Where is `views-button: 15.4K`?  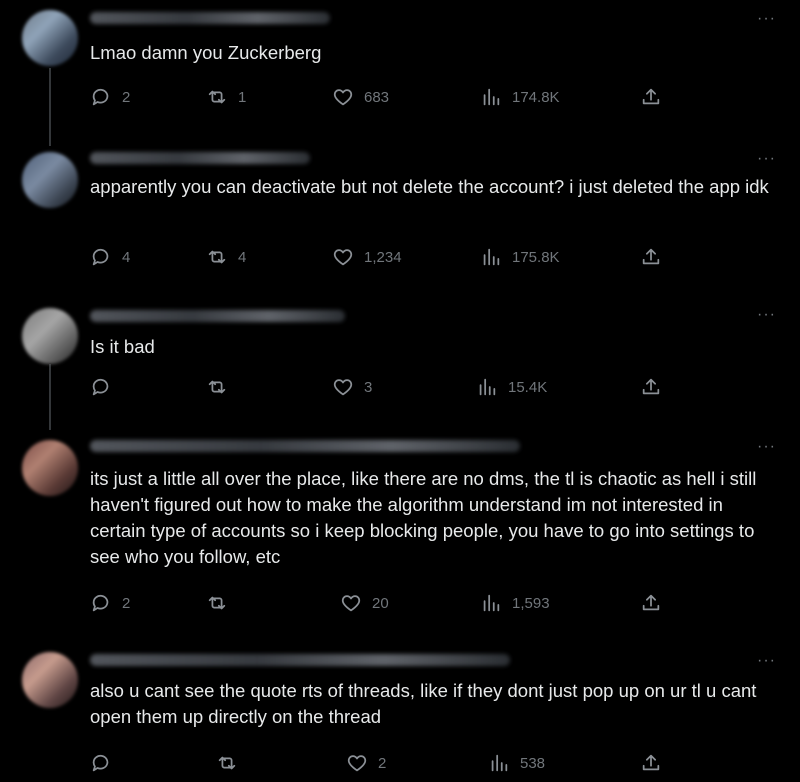
views-button: 15.4K is located at coordinates (511, 387).